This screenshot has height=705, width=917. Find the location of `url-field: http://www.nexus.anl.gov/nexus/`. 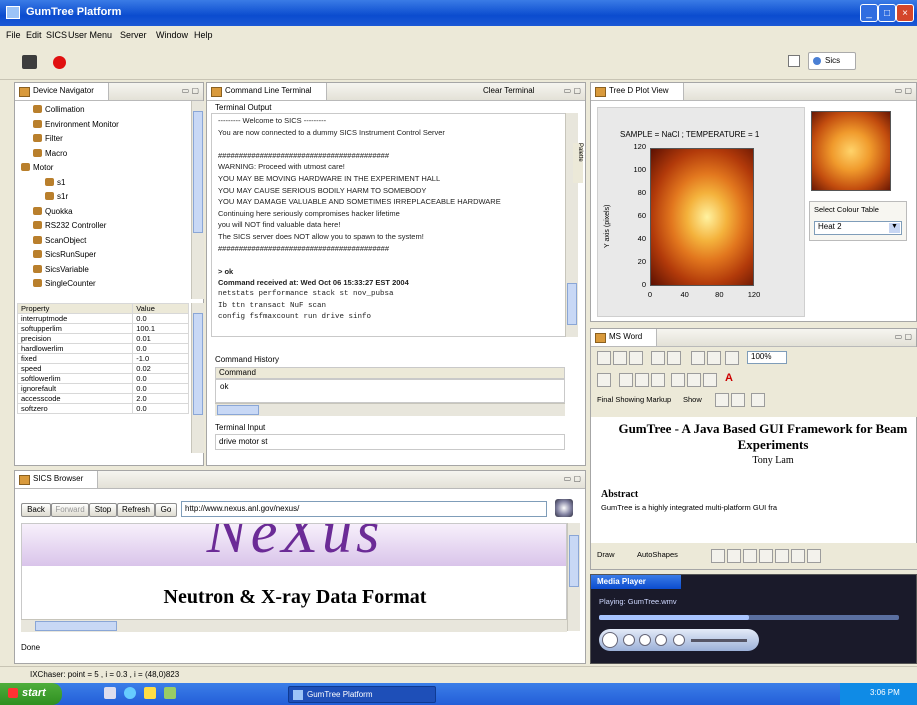

url-field: http://www.nexus.anl.gov/nexus/ is located at coordinates (364, 509).